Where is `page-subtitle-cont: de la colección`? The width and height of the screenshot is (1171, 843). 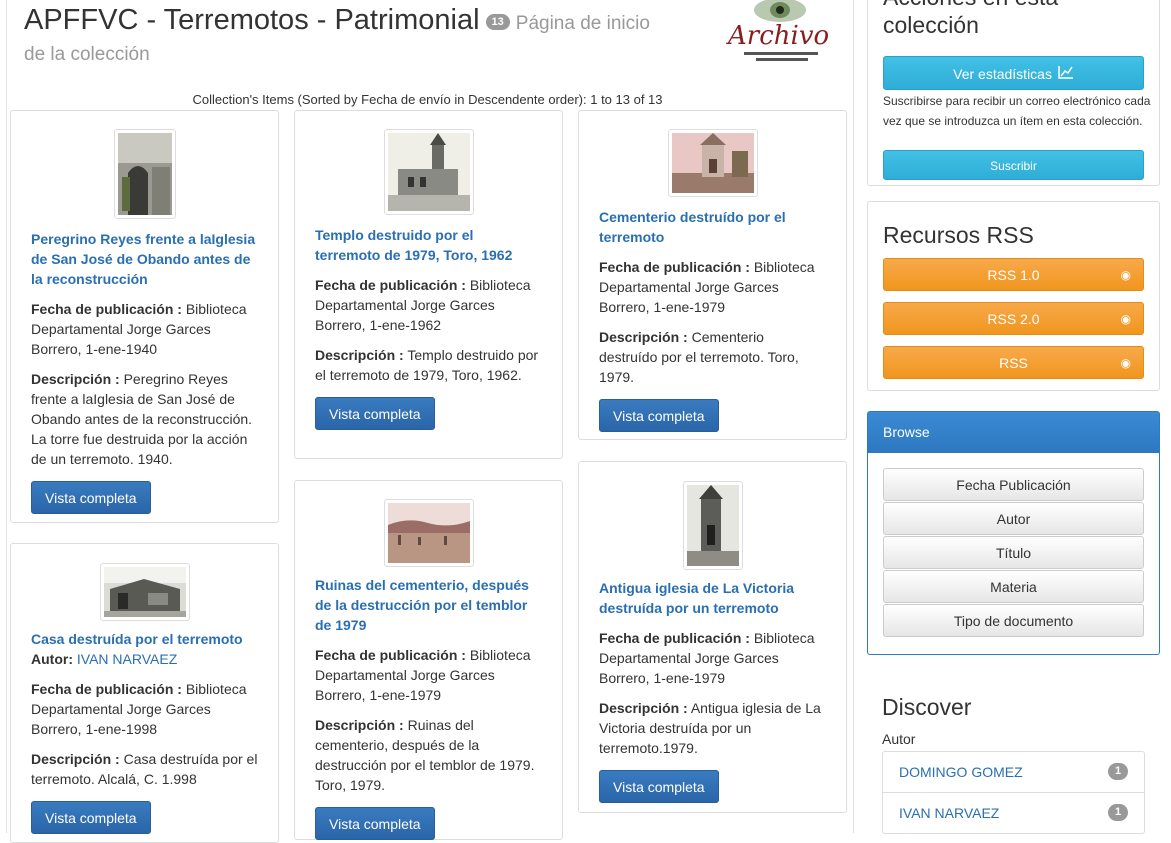 page-subtitle-cont: de la colección is located at coordinates (87, 54).